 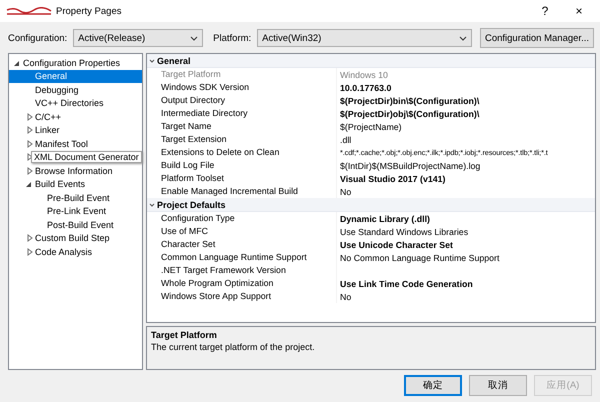 I want to click on tree-item: Pre-Link Event, so click(x=75, y=211).